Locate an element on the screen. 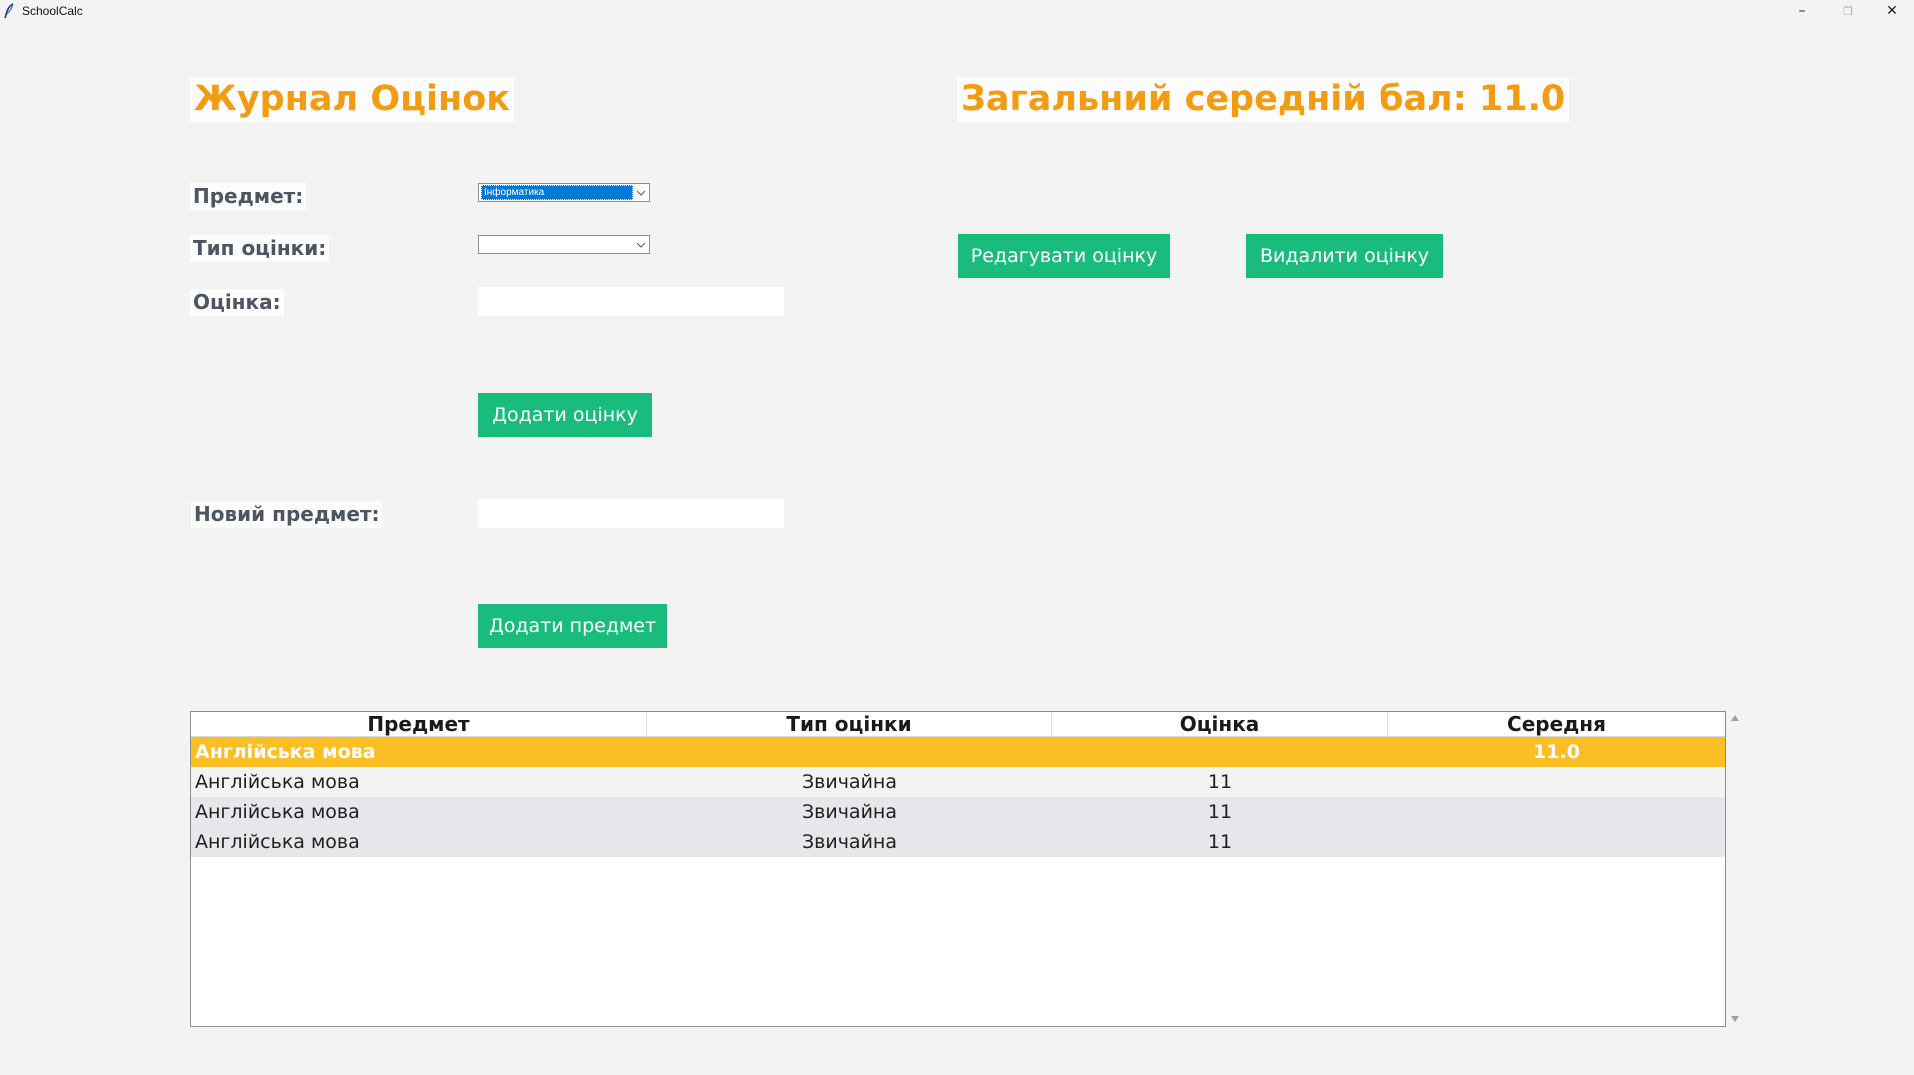  new-subject-label: Новий предмет: is located at coordinates (287, 514).